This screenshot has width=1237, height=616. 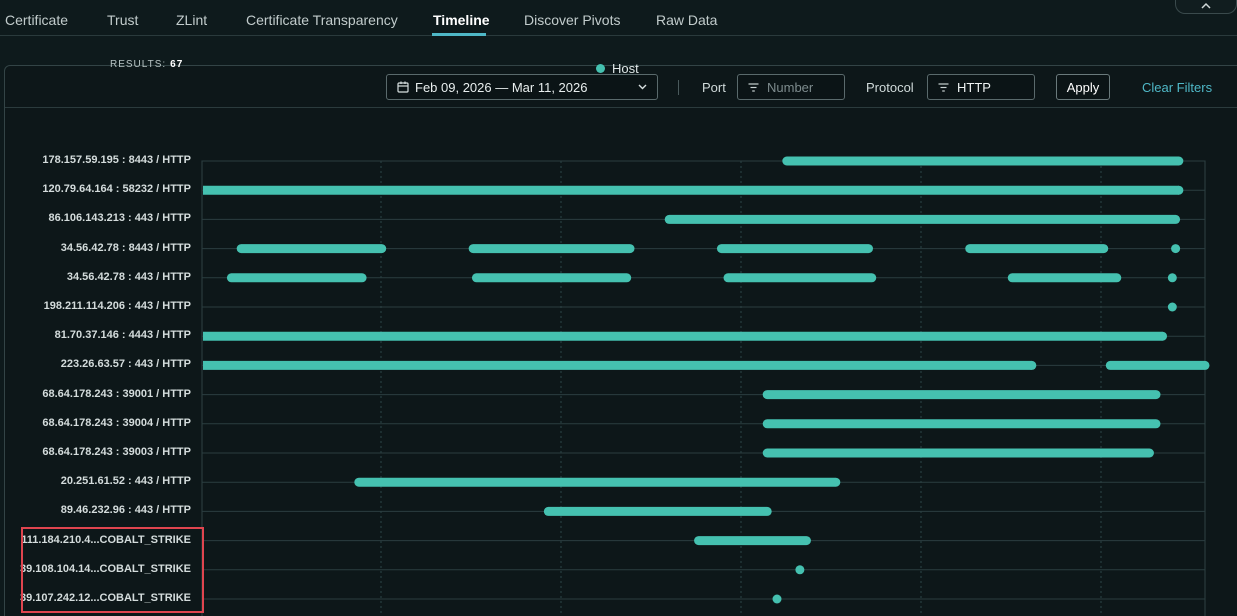 What do you see at coordinates (125, 364) in the screenshot?
I see `row-label: 223.26.63.57 : 443 / HTTP` at bounding box center [125, 364].